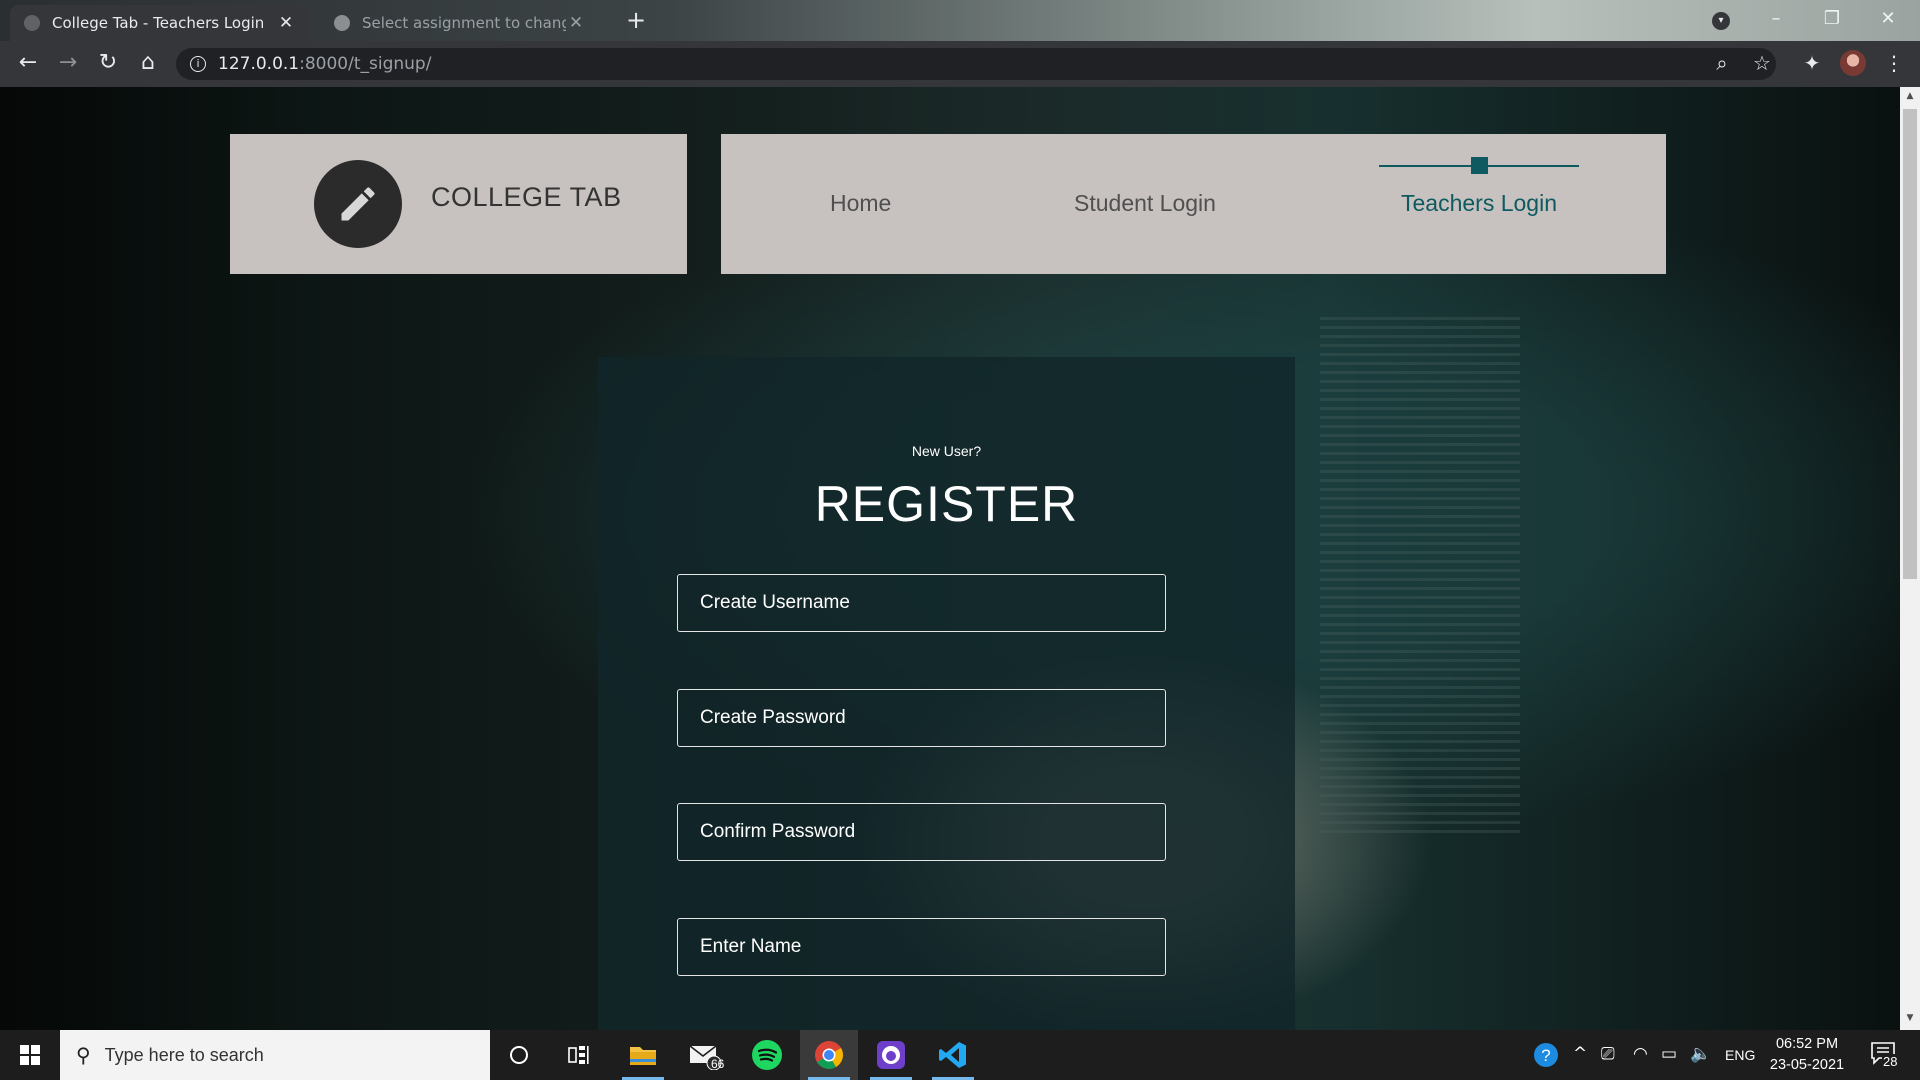 This screenshot has height=1080, width=1920. Describe the element at coordinates (28, 62) in the screenshot. I see `back-arrow-icon: ←` at that location.